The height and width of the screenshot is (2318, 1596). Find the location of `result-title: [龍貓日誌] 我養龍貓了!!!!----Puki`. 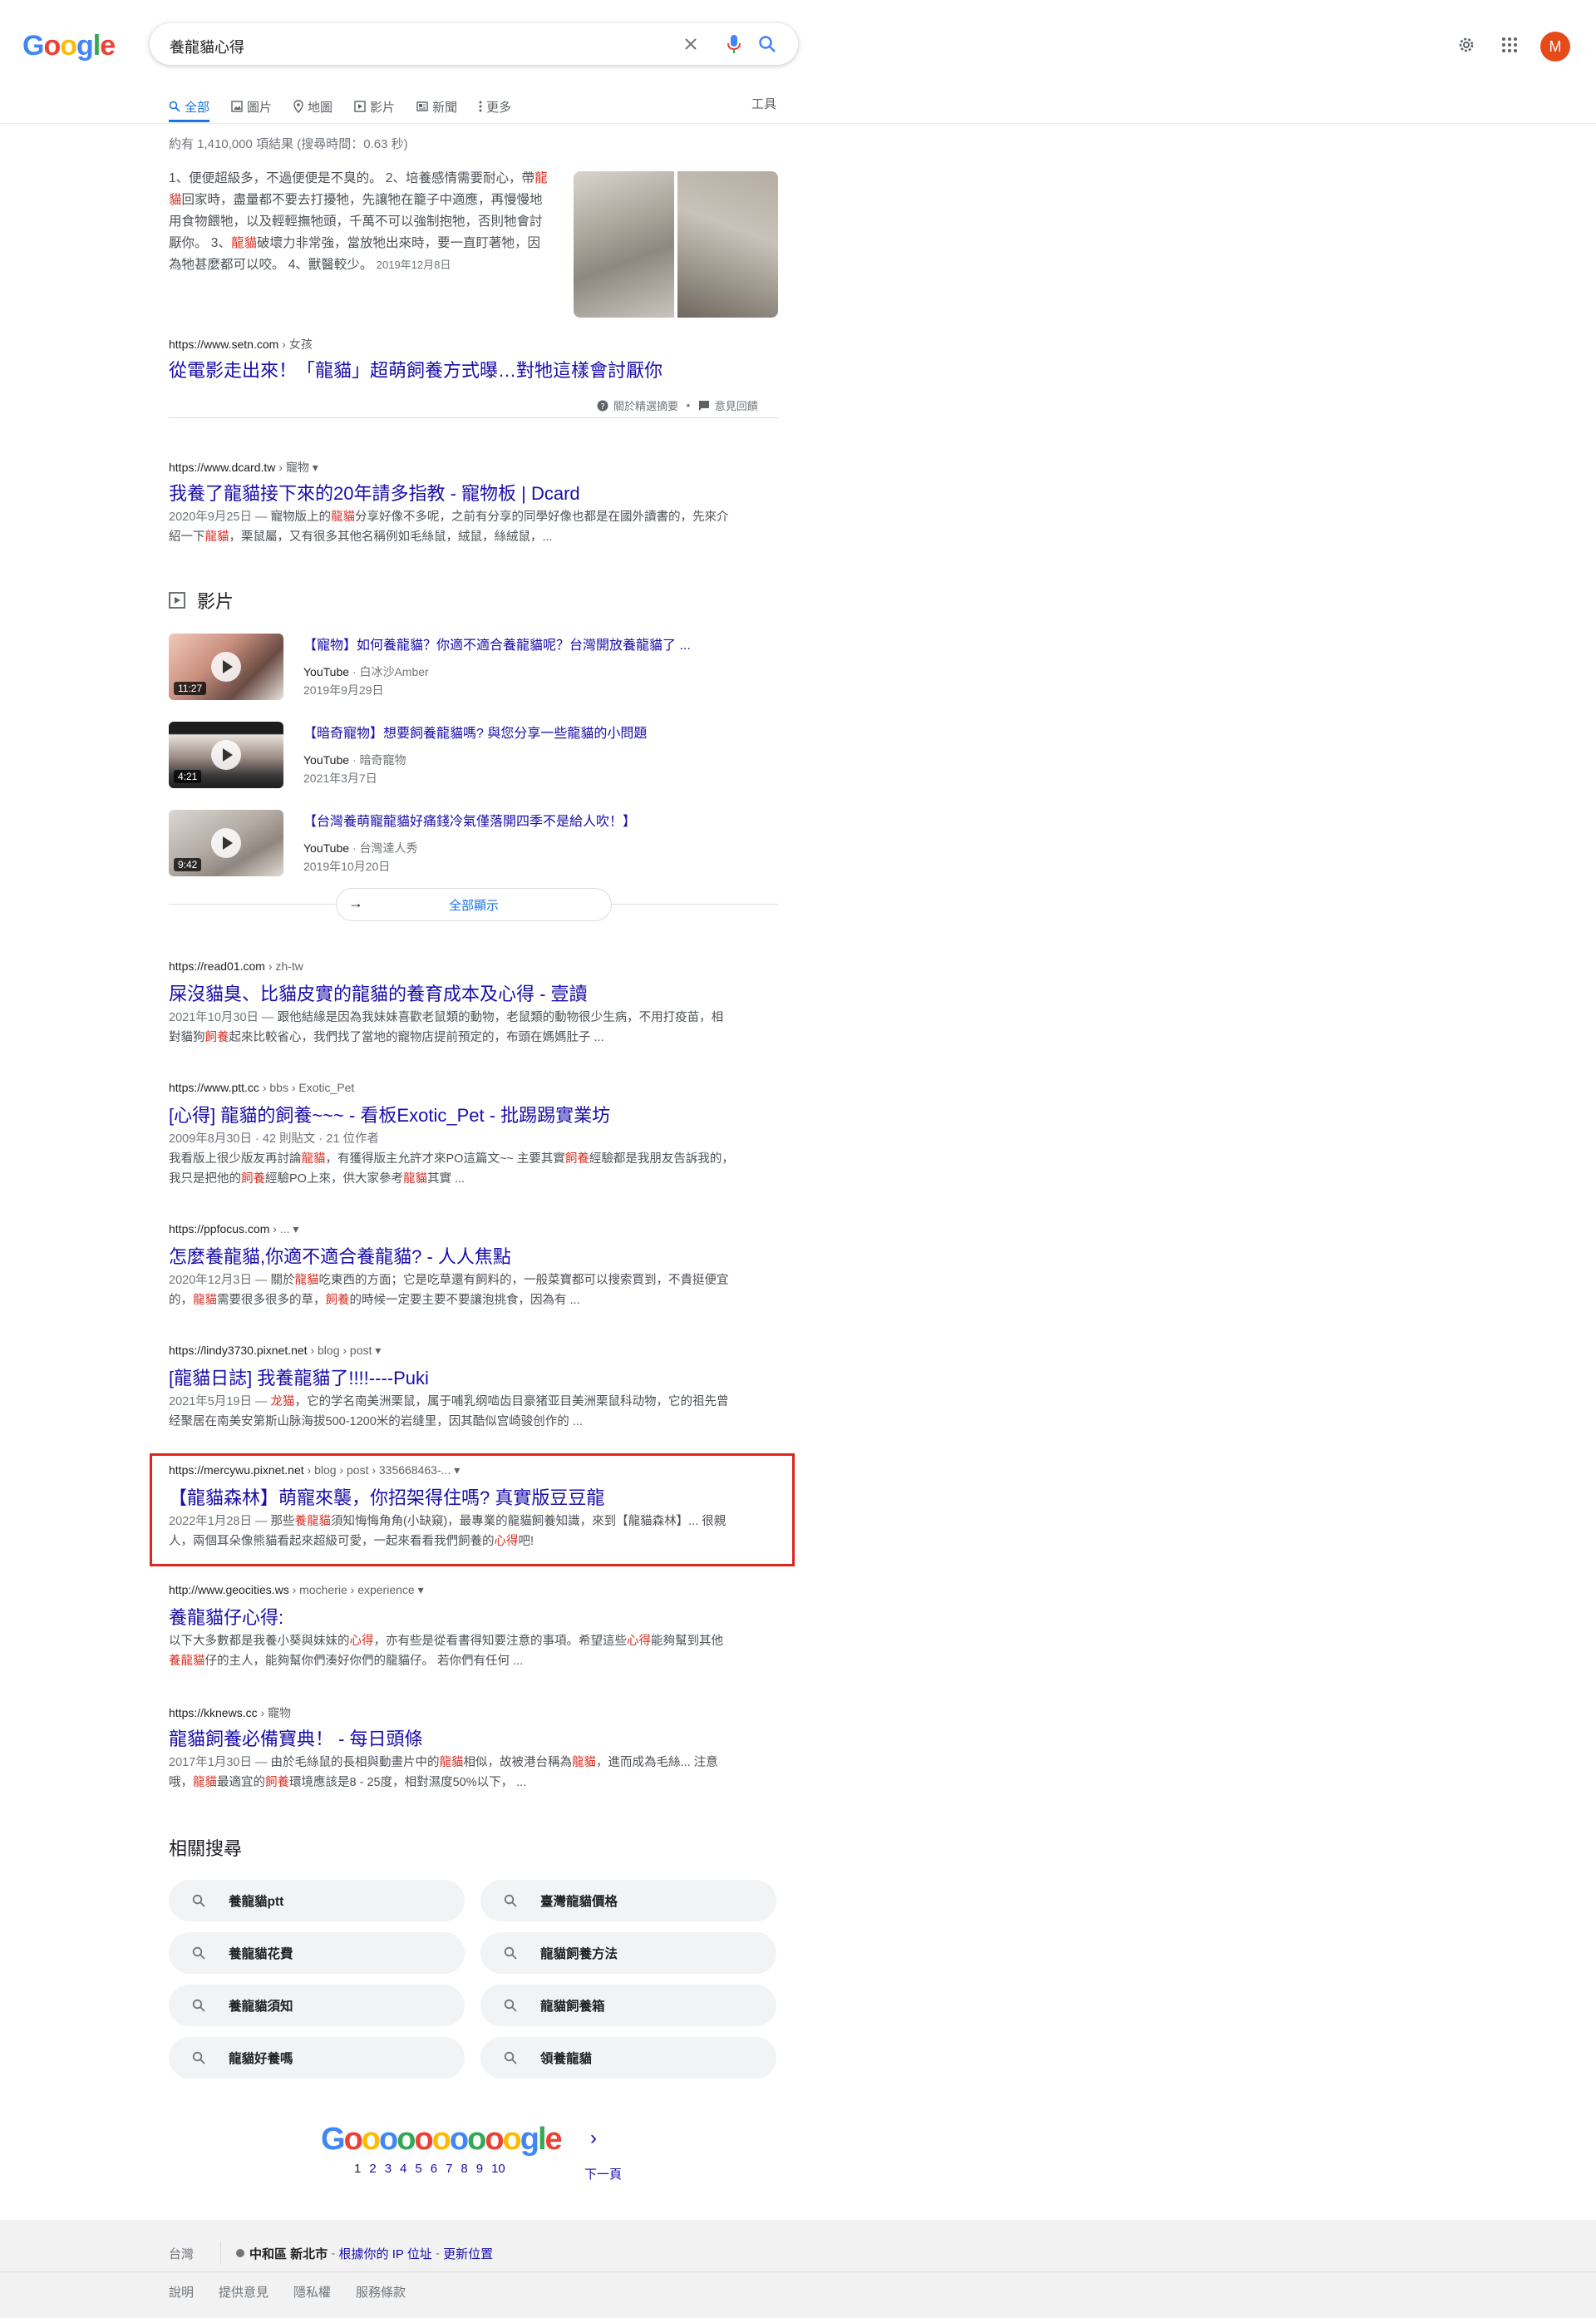

result-title: [龍貓日誌] 我養龍貓了!!!!----Puki is located at coordinates (299, 1377).